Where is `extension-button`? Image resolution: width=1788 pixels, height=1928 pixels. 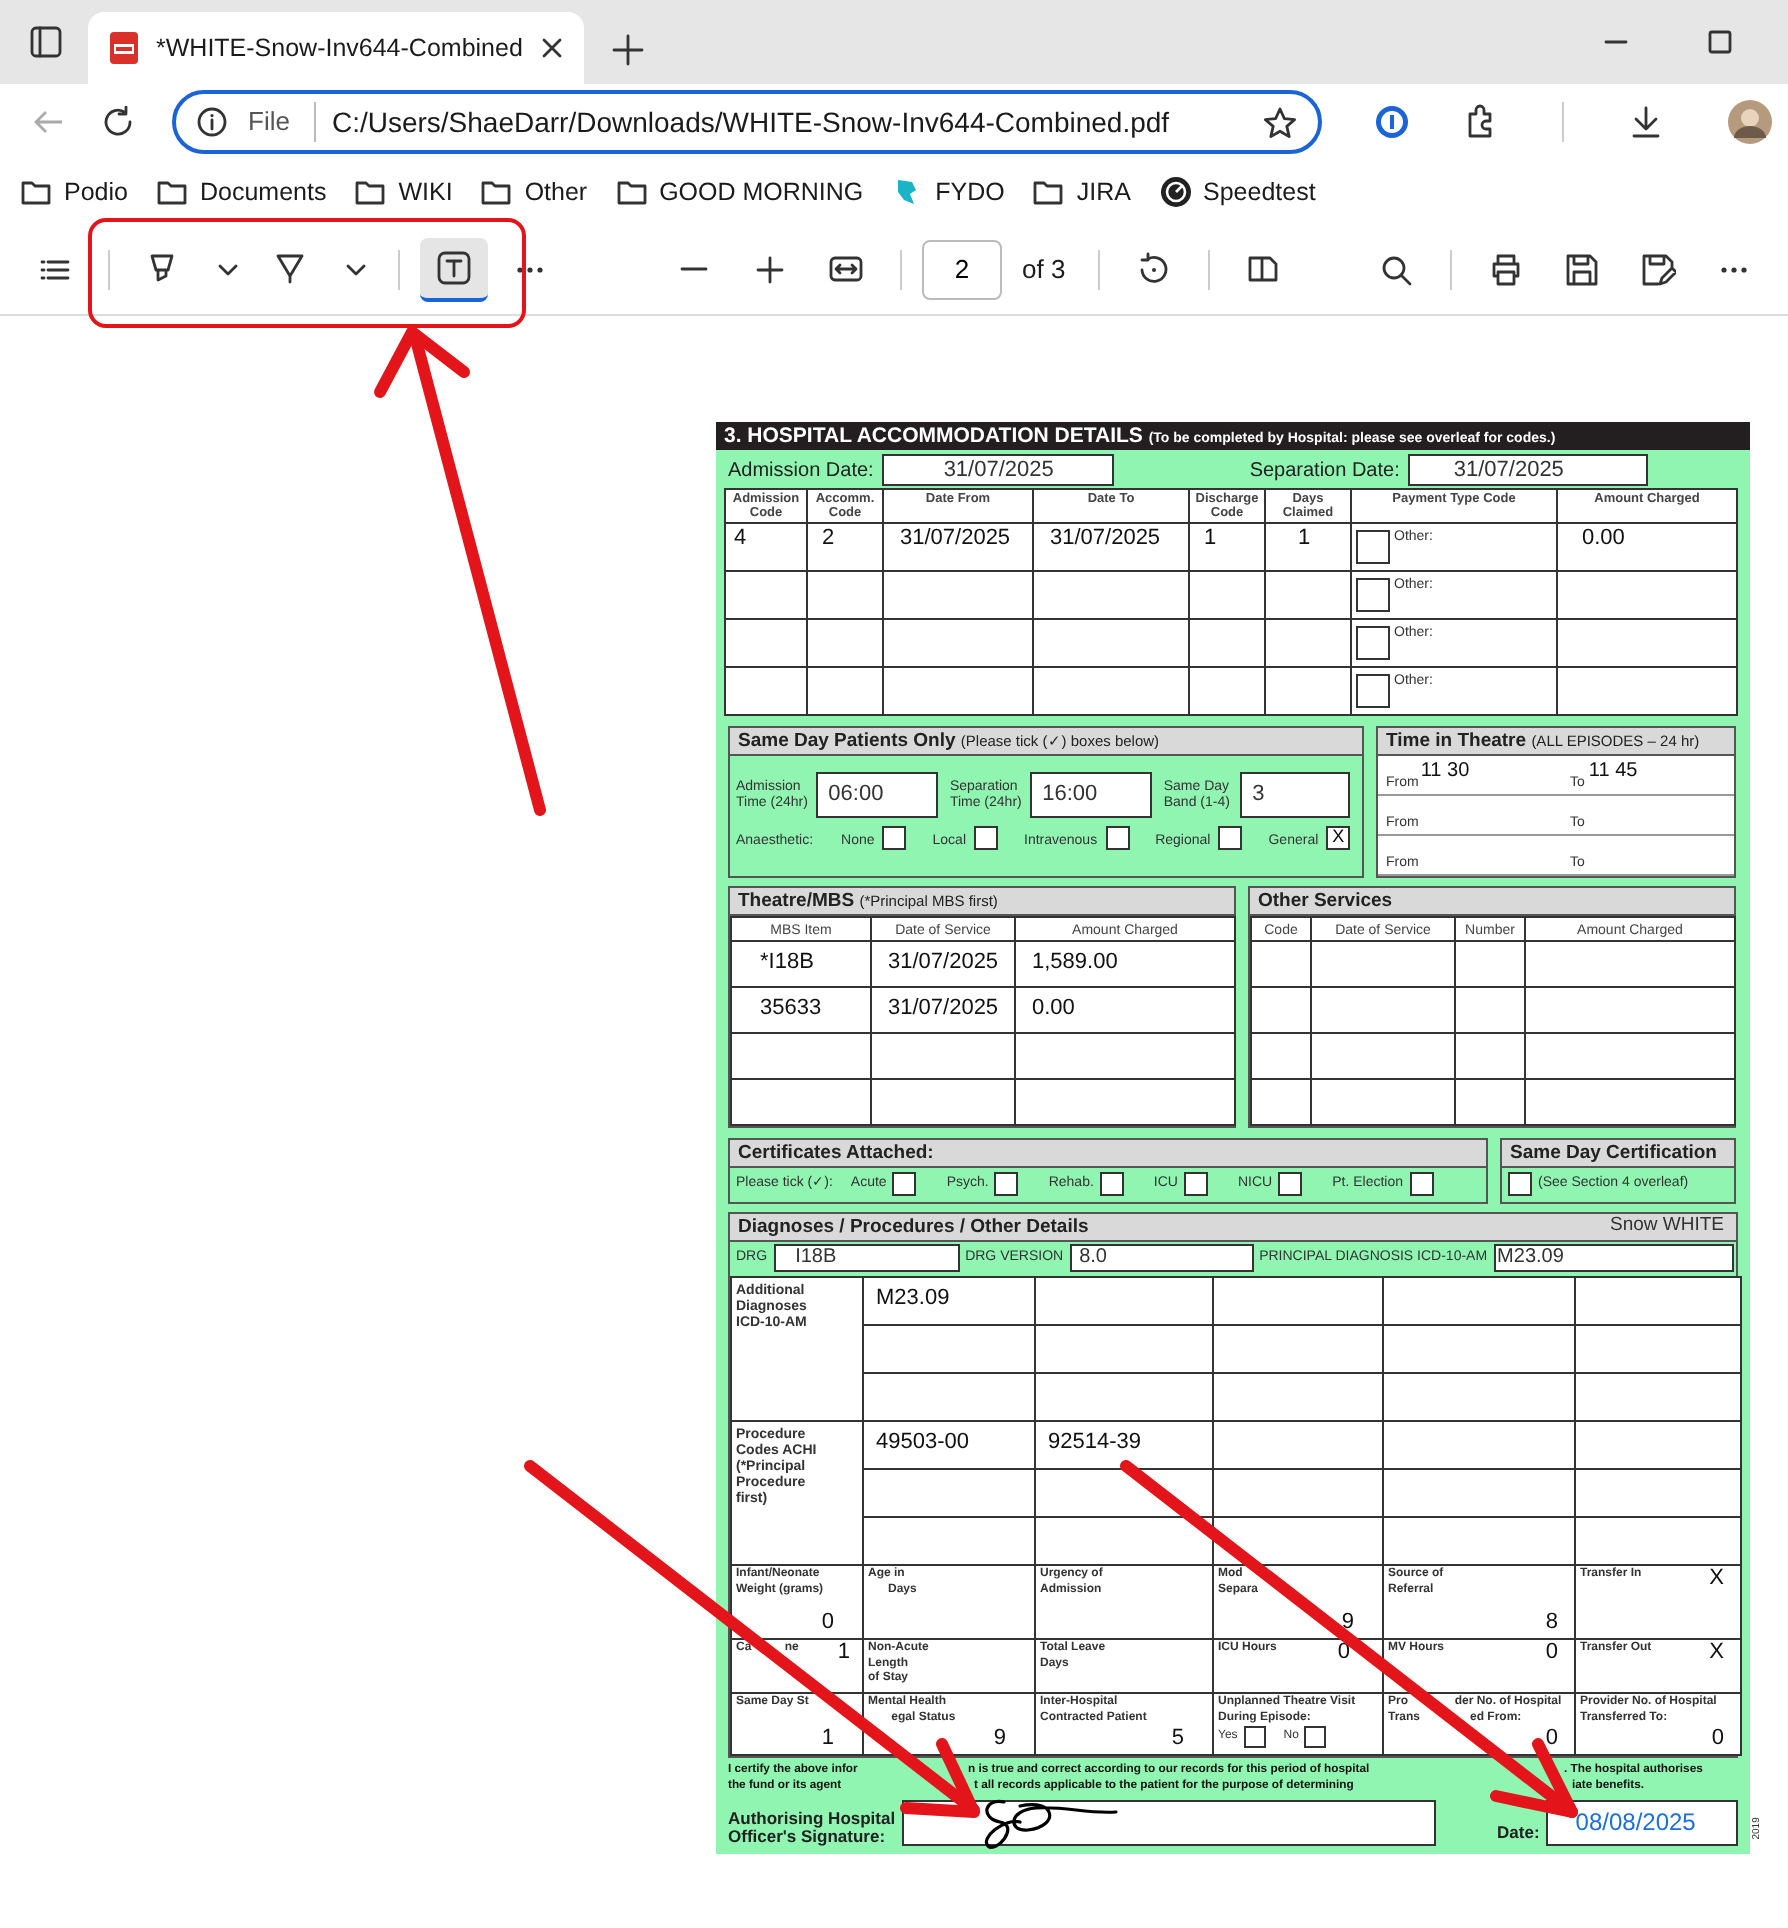 extension-button is located at coordinates (1392, 122).